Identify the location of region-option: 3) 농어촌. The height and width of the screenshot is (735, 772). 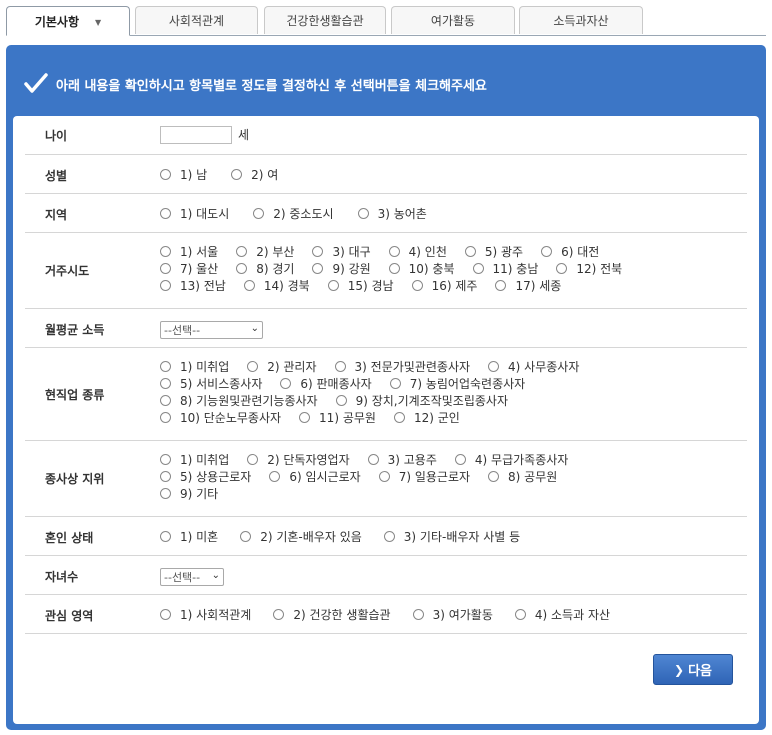
(392, 213).